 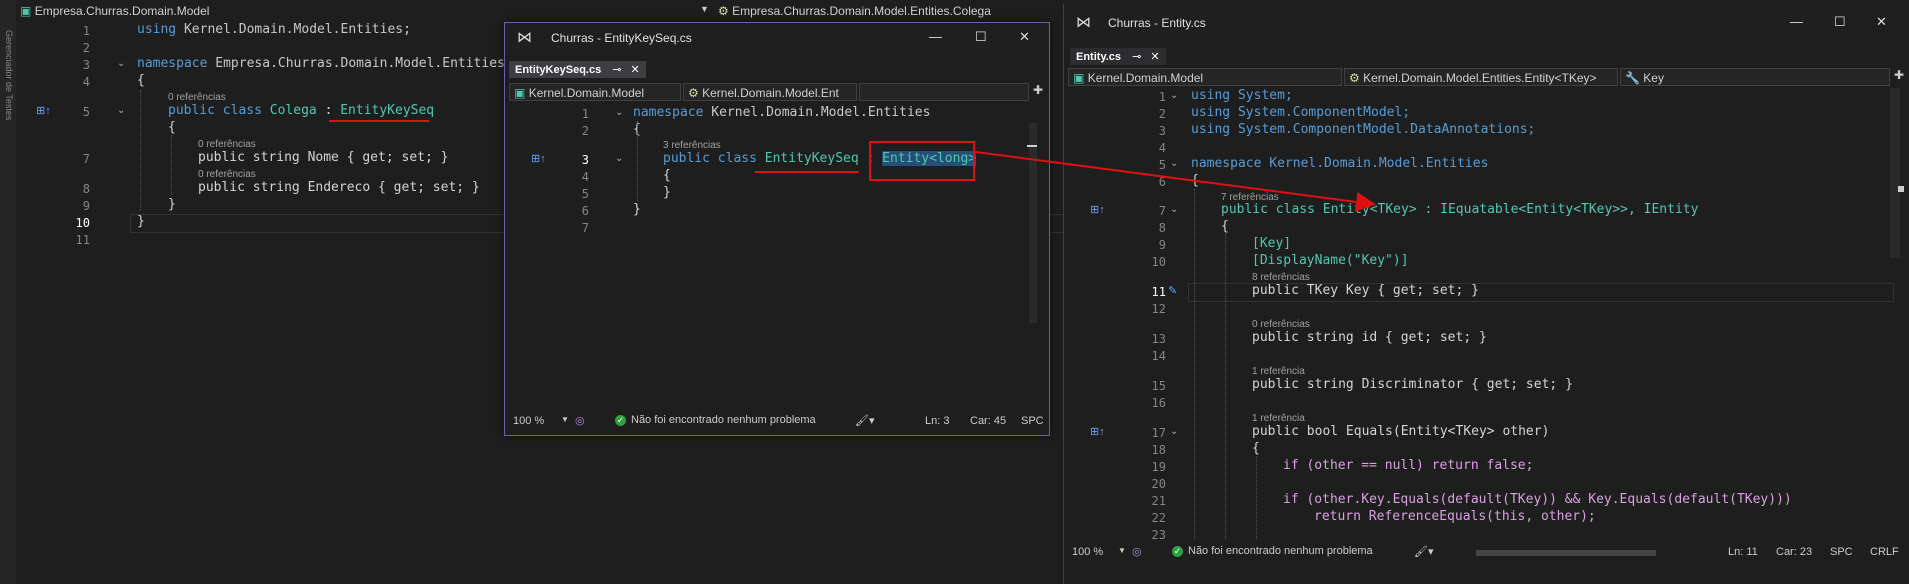 I want to click on arrow-annotation, so click(x=1175, y=181).